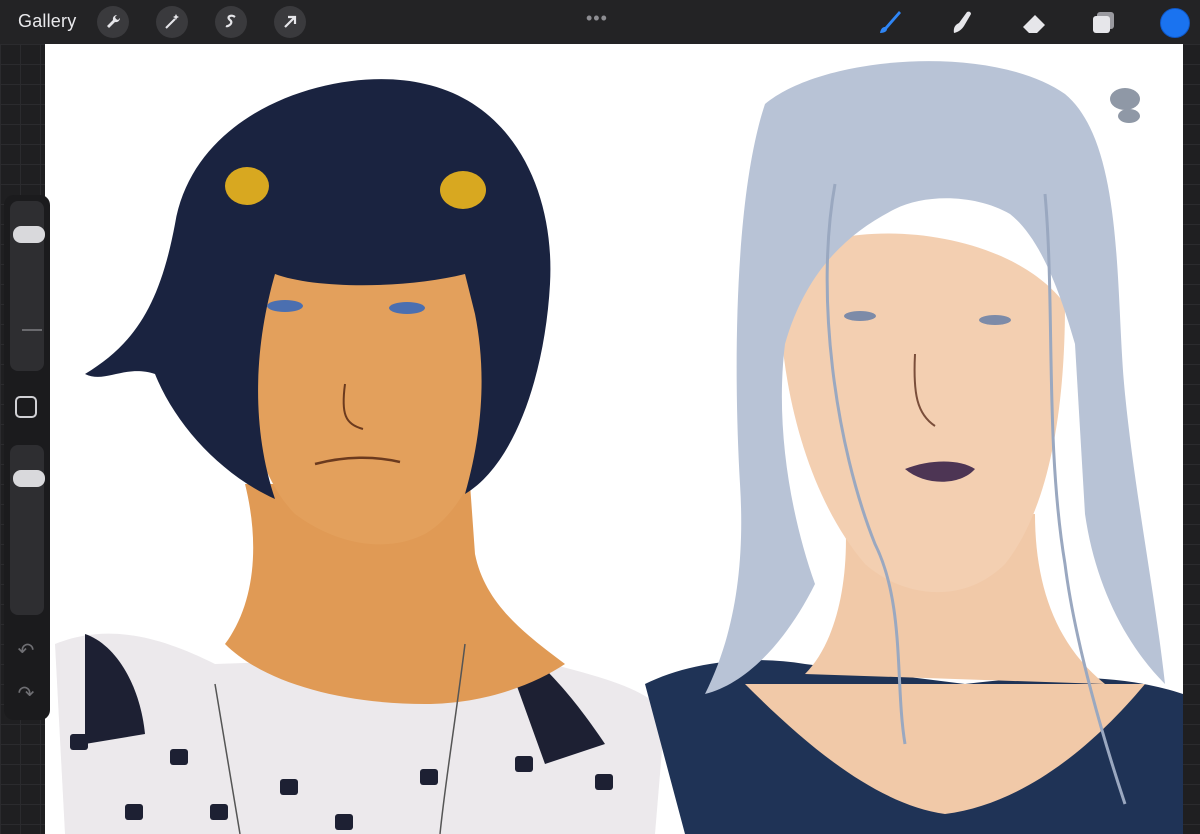  What do you see at coordinates (1191, 439) in the screenshot?
I see `canvas-background-right` at bounding box center [1191, 439].